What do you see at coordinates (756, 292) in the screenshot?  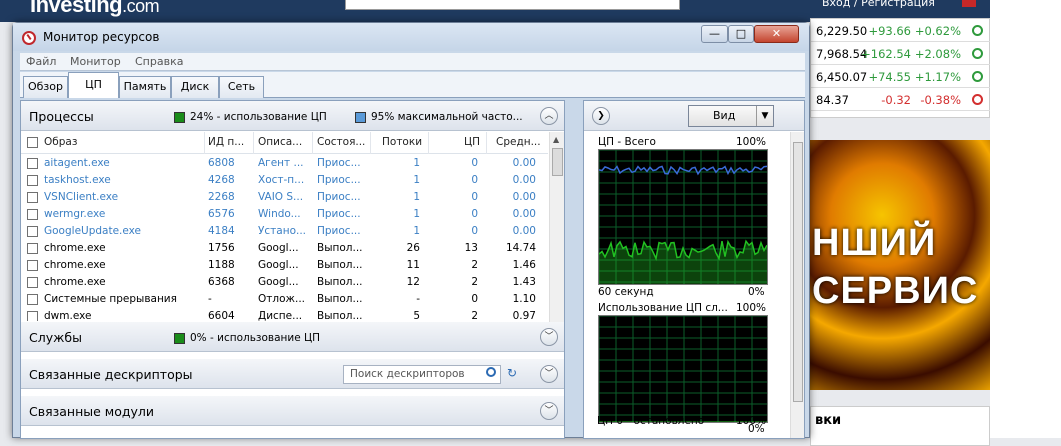 I see `graph1-min: 0%` at bounding box center [756, 292].